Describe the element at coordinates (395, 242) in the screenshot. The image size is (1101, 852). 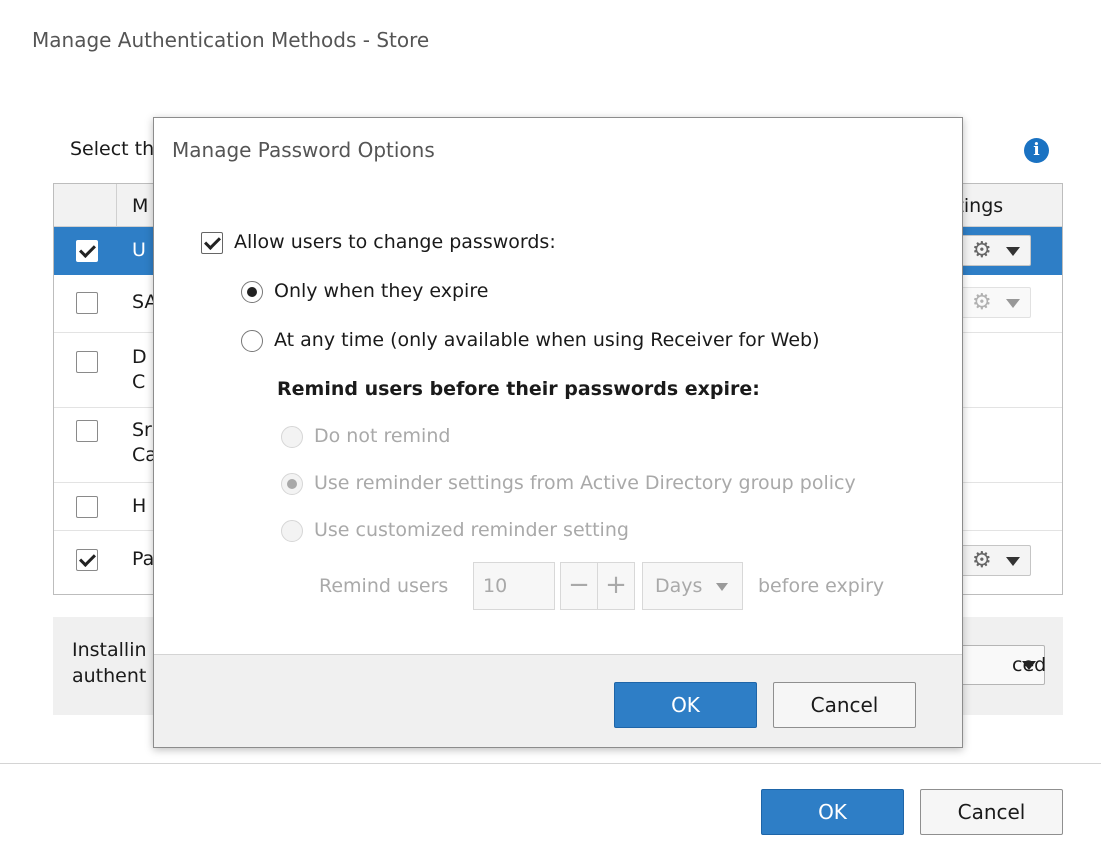
I see `allow-change-label: Allow users to change passwords:` at that location.